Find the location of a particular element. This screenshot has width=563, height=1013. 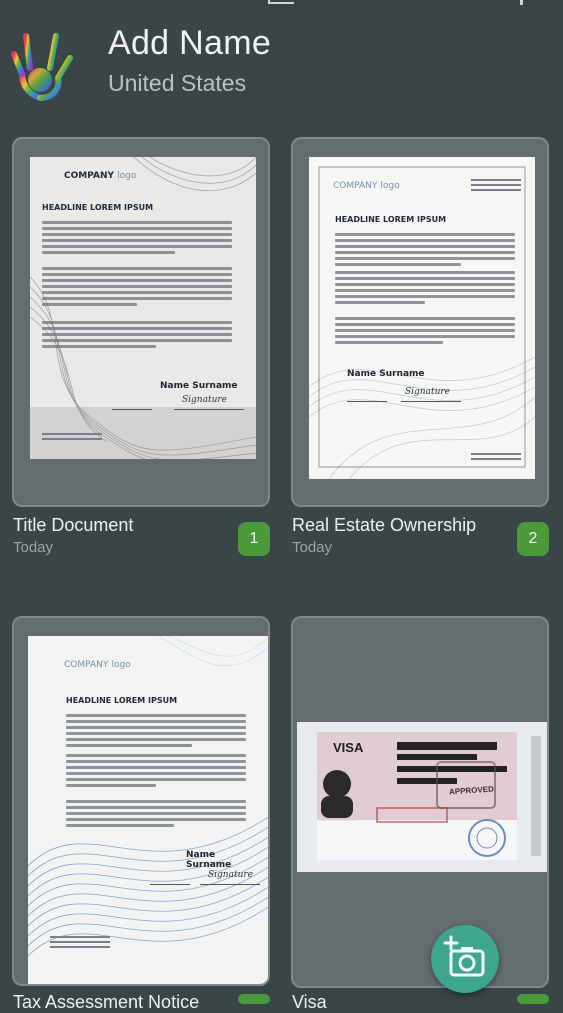

header: Add Name United States is located at coordinates (281, 63).